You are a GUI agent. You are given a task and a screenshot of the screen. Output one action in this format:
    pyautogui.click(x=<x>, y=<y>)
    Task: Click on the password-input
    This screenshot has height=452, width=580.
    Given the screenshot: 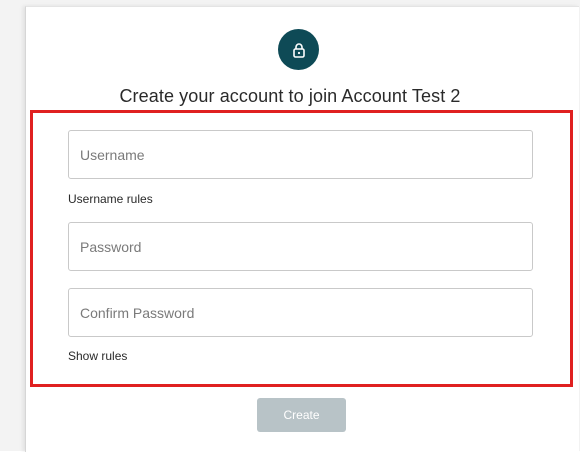 What is the action you would take?
    pyautogui.click(x=300, y=246)
    